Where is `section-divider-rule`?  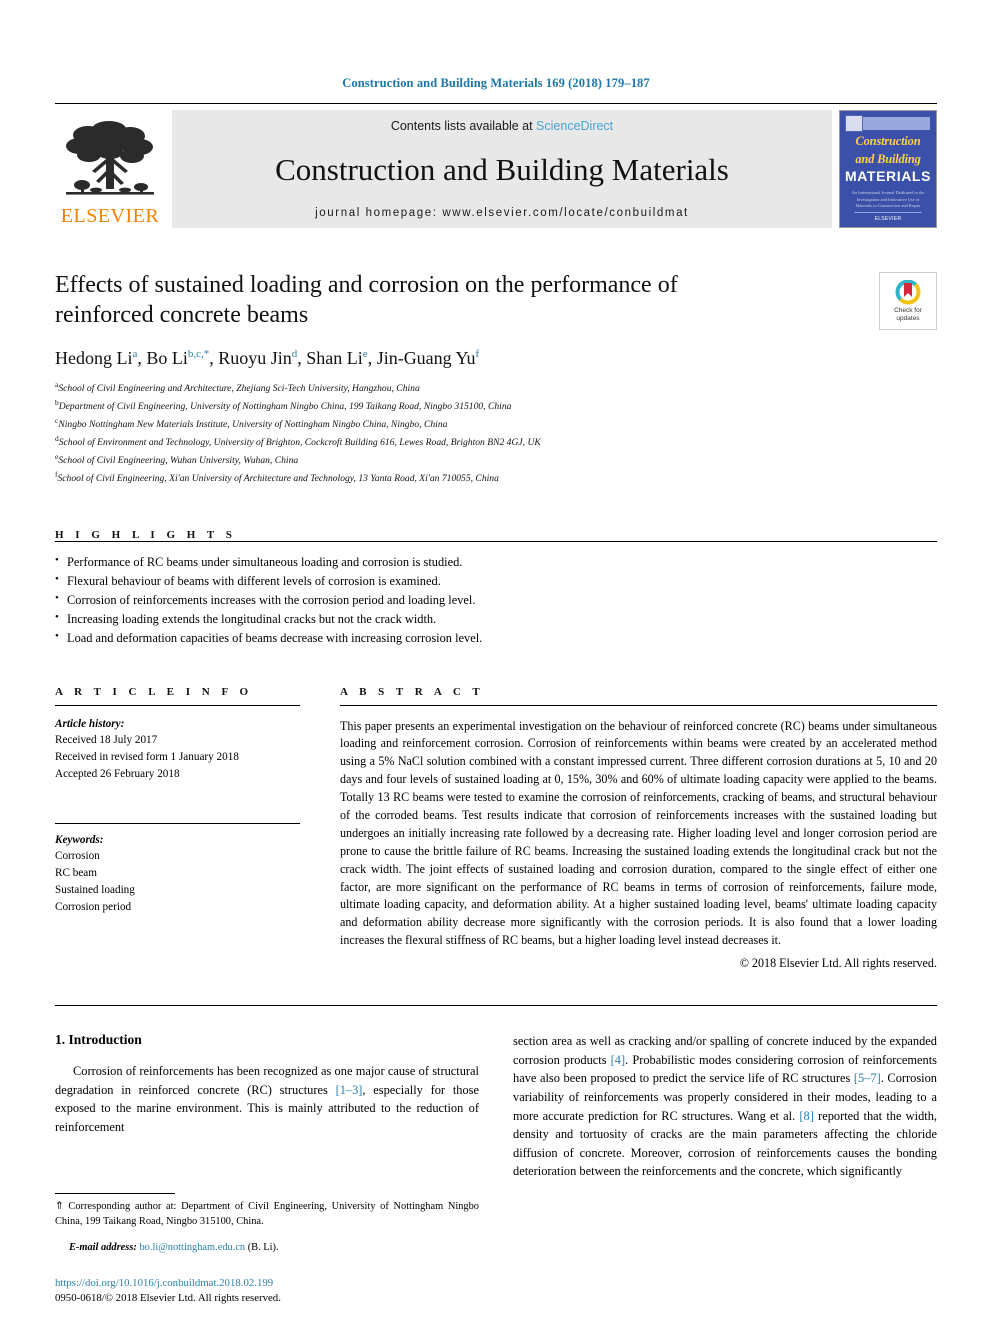
section-divider-rule is located at coordinates (496, 1006).